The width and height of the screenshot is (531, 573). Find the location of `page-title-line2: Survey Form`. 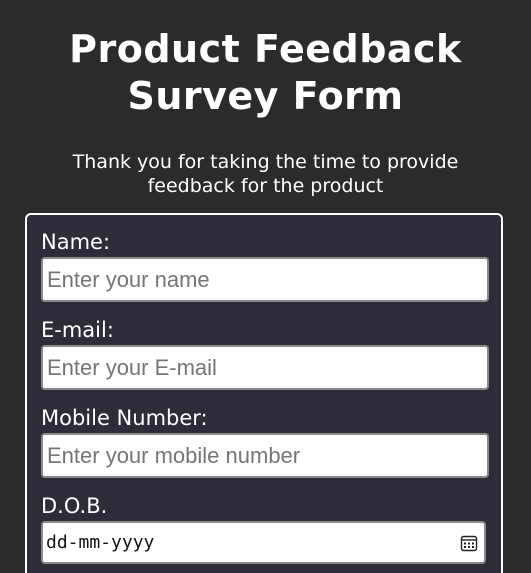

page-title-line2: Survey Form is located at coordinates (265, 96).